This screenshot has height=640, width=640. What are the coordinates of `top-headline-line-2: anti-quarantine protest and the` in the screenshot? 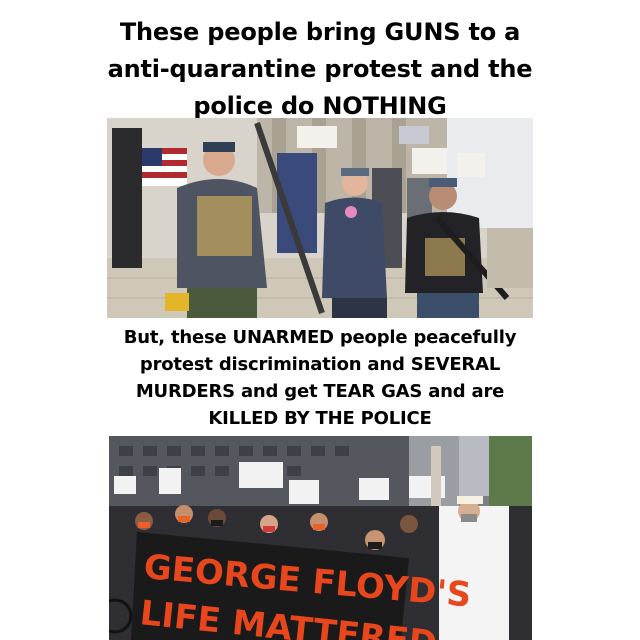 It's located at (320, 69).